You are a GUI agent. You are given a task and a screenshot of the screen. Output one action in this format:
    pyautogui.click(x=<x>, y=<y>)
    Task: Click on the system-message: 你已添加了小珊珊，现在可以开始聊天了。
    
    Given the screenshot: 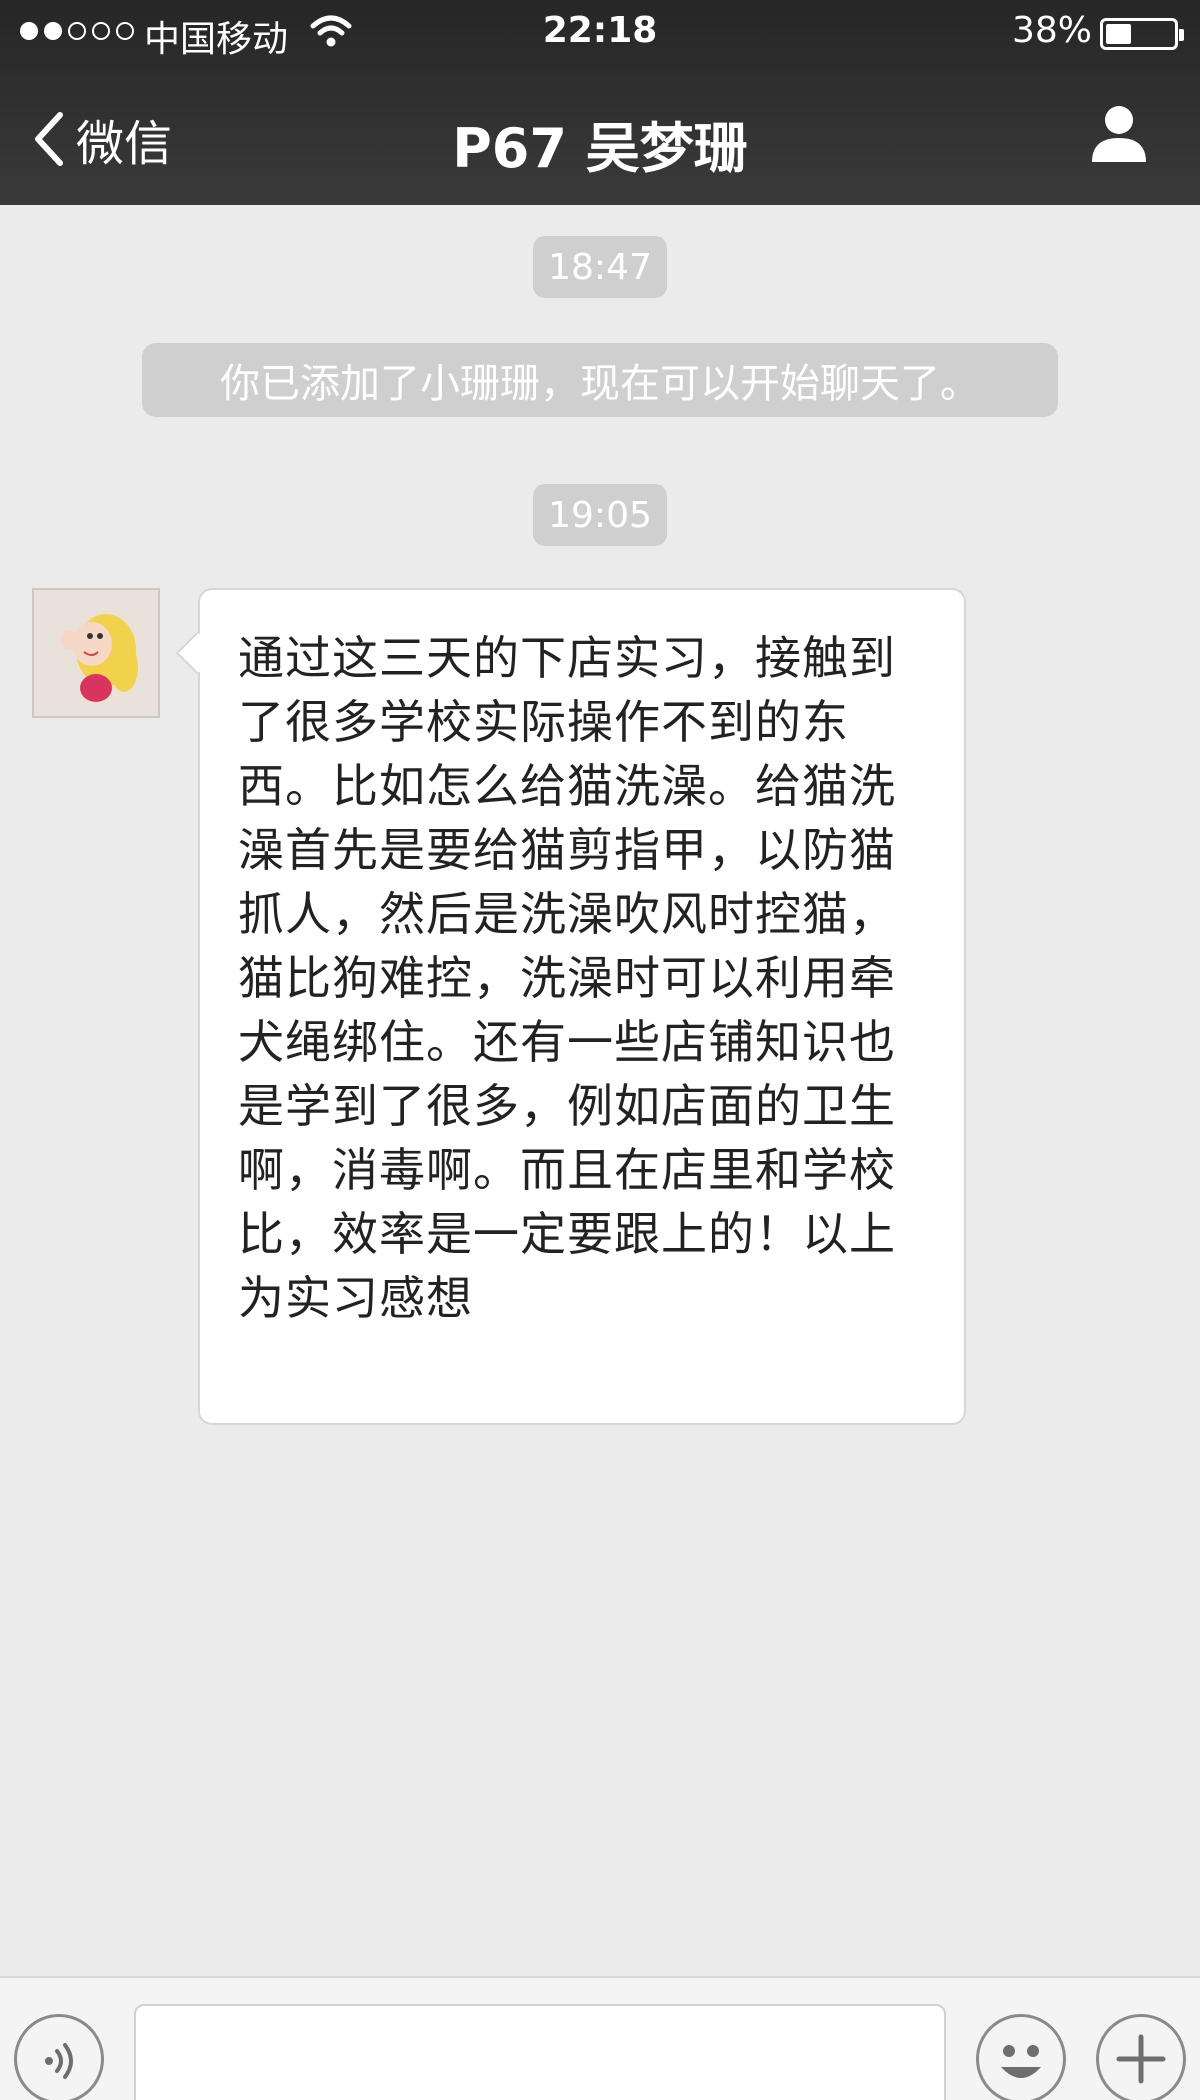 What is the action you would take?
    pyautogui.click(x=600, y=380)
    